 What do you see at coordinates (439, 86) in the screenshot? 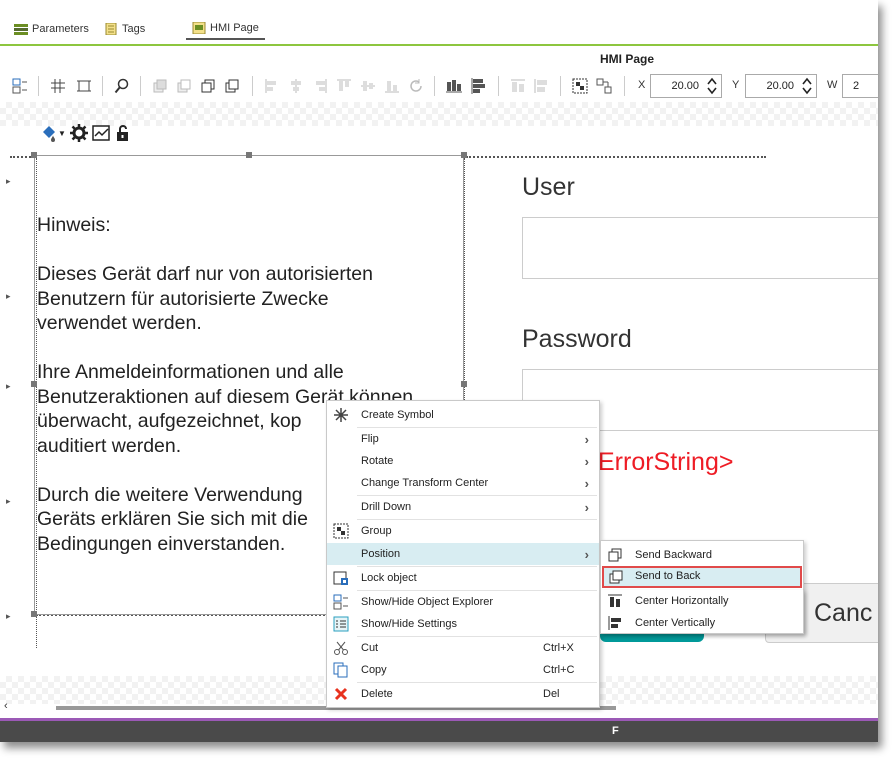
I see `editor-toolbar: X 20.00 Y 20.00 W 2` at bounding box center [439, 86].